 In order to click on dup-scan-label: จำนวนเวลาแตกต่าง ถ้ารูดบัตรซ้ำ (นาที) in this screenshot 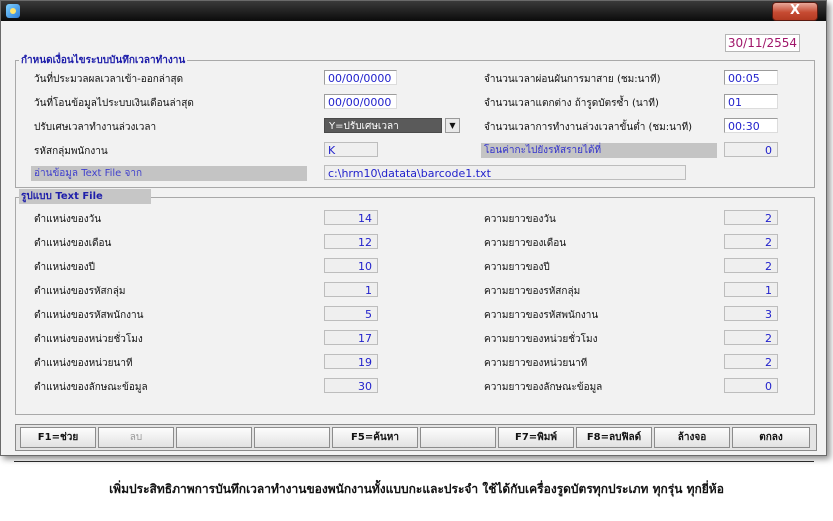, I will do `click(571, 103)`.